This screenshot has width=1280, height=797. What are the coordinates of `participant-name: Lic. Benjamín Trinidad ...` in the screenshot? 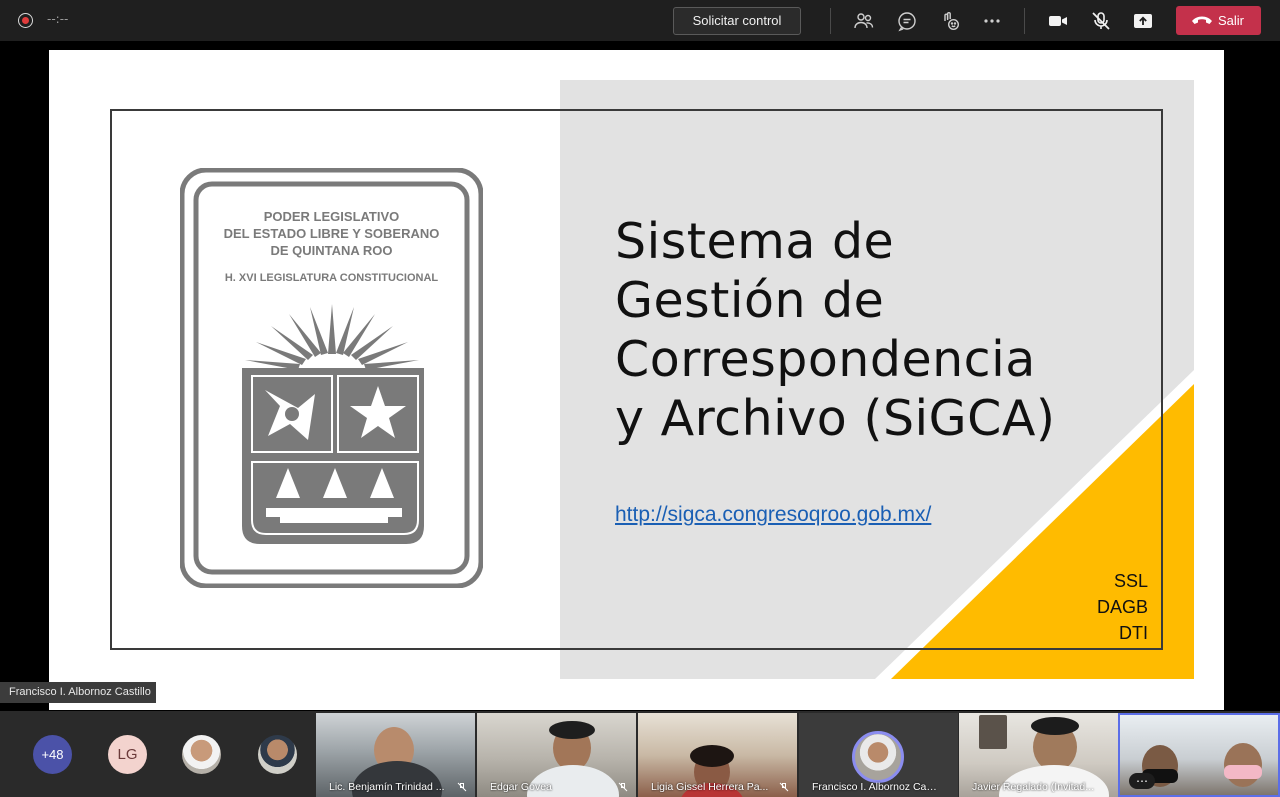 It's located at (387, 787).